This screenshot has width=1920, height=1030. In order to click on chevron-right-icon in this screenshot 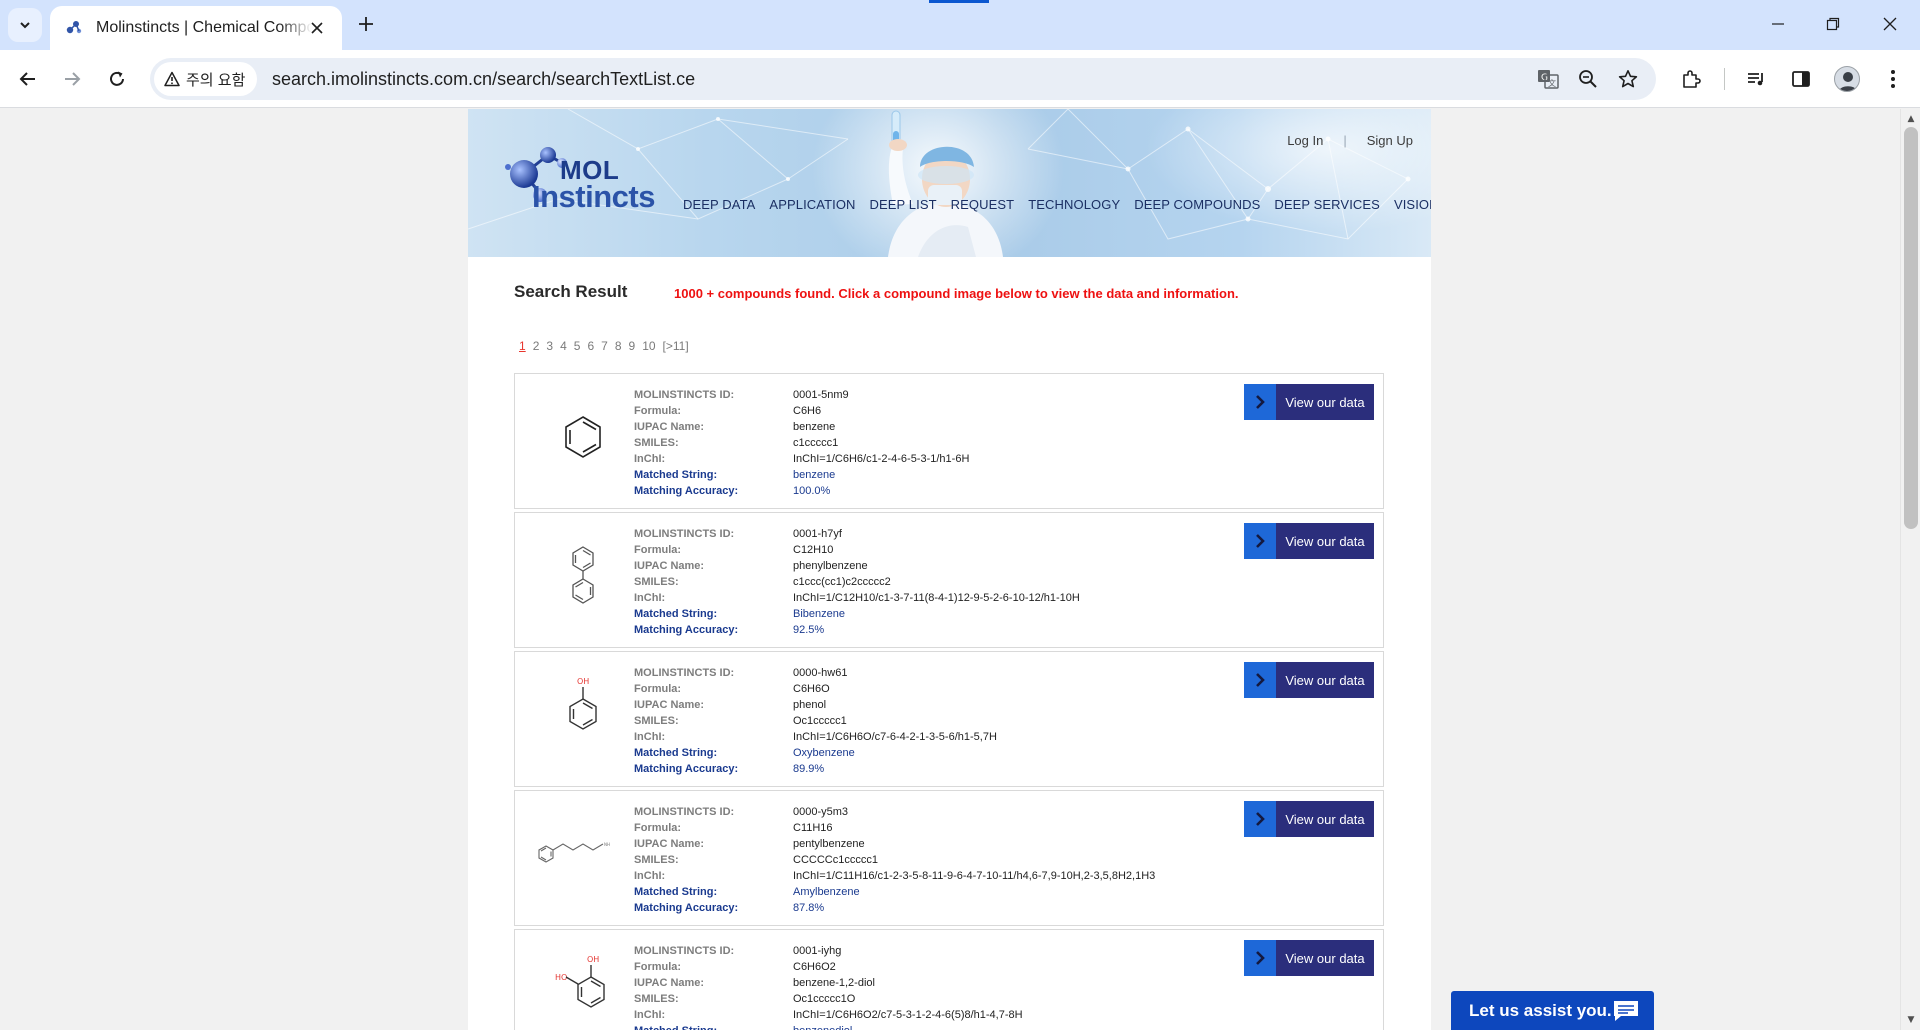, I will do `click(1260, 958)`.